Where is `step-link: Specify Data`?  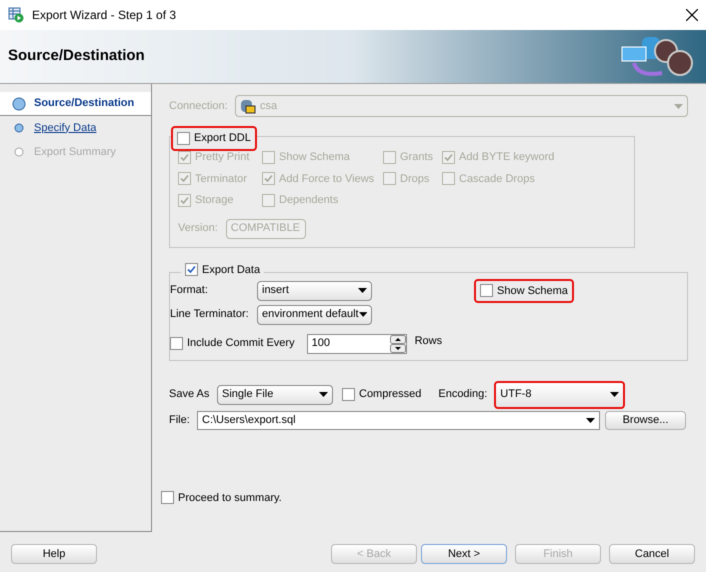 step-link: Specify Data is located at coordinates (65, 128).